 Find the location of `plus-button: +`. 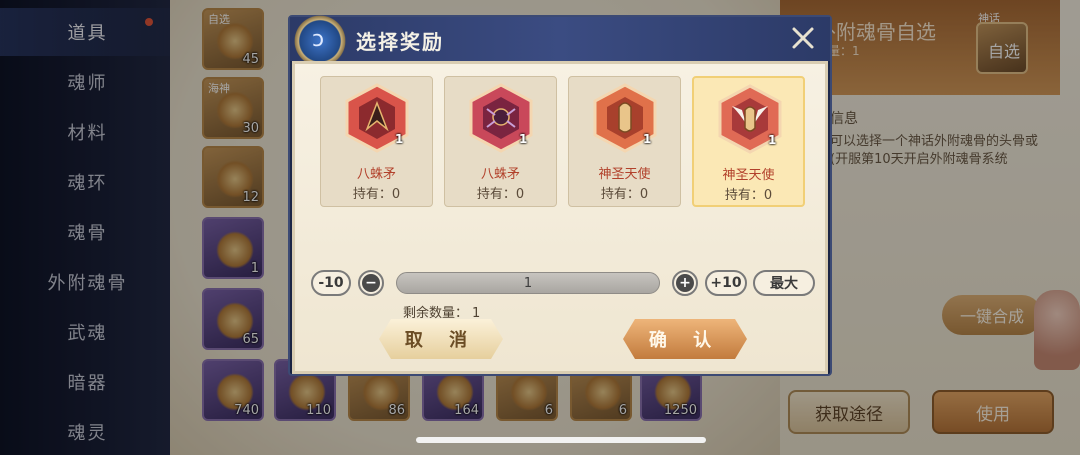

plus-button: + is located at coordinates (685, 283).